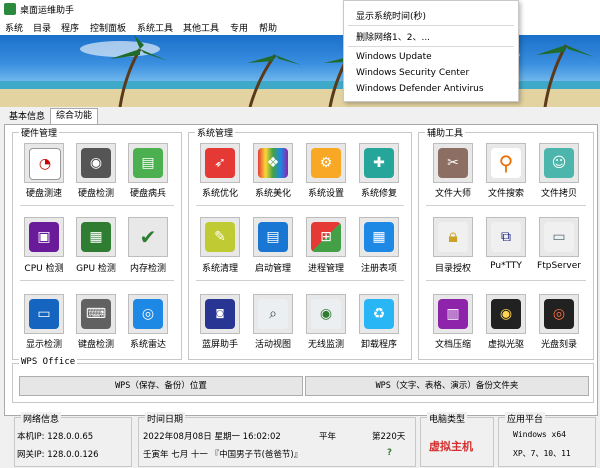  Describe the element at coordinates (394, 57) in the screenshot. I see `menu-item-windows-update: Windows Update` at that location.